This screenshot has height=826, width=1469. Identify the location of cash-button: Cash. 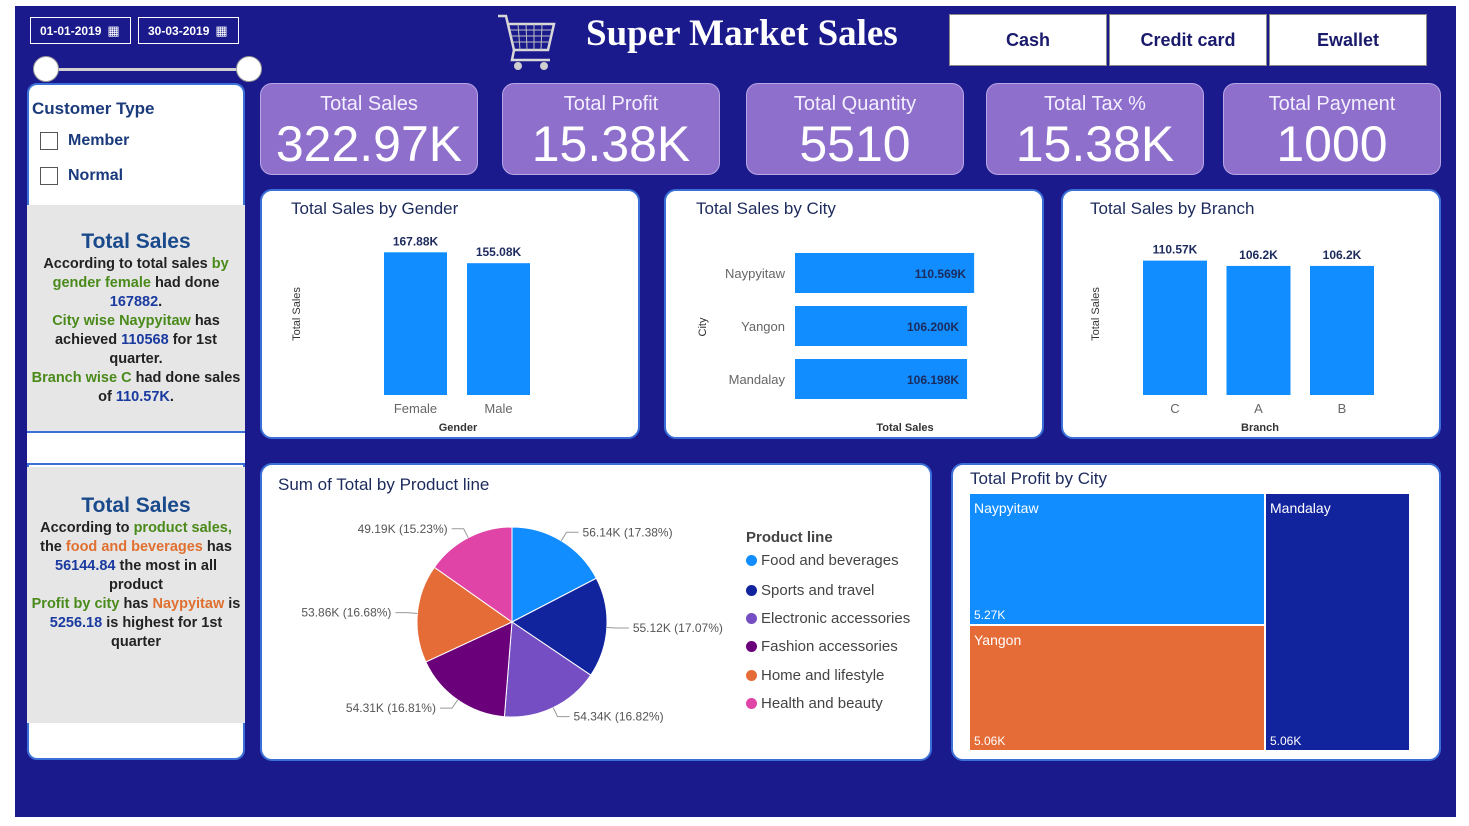
(1028, 40).